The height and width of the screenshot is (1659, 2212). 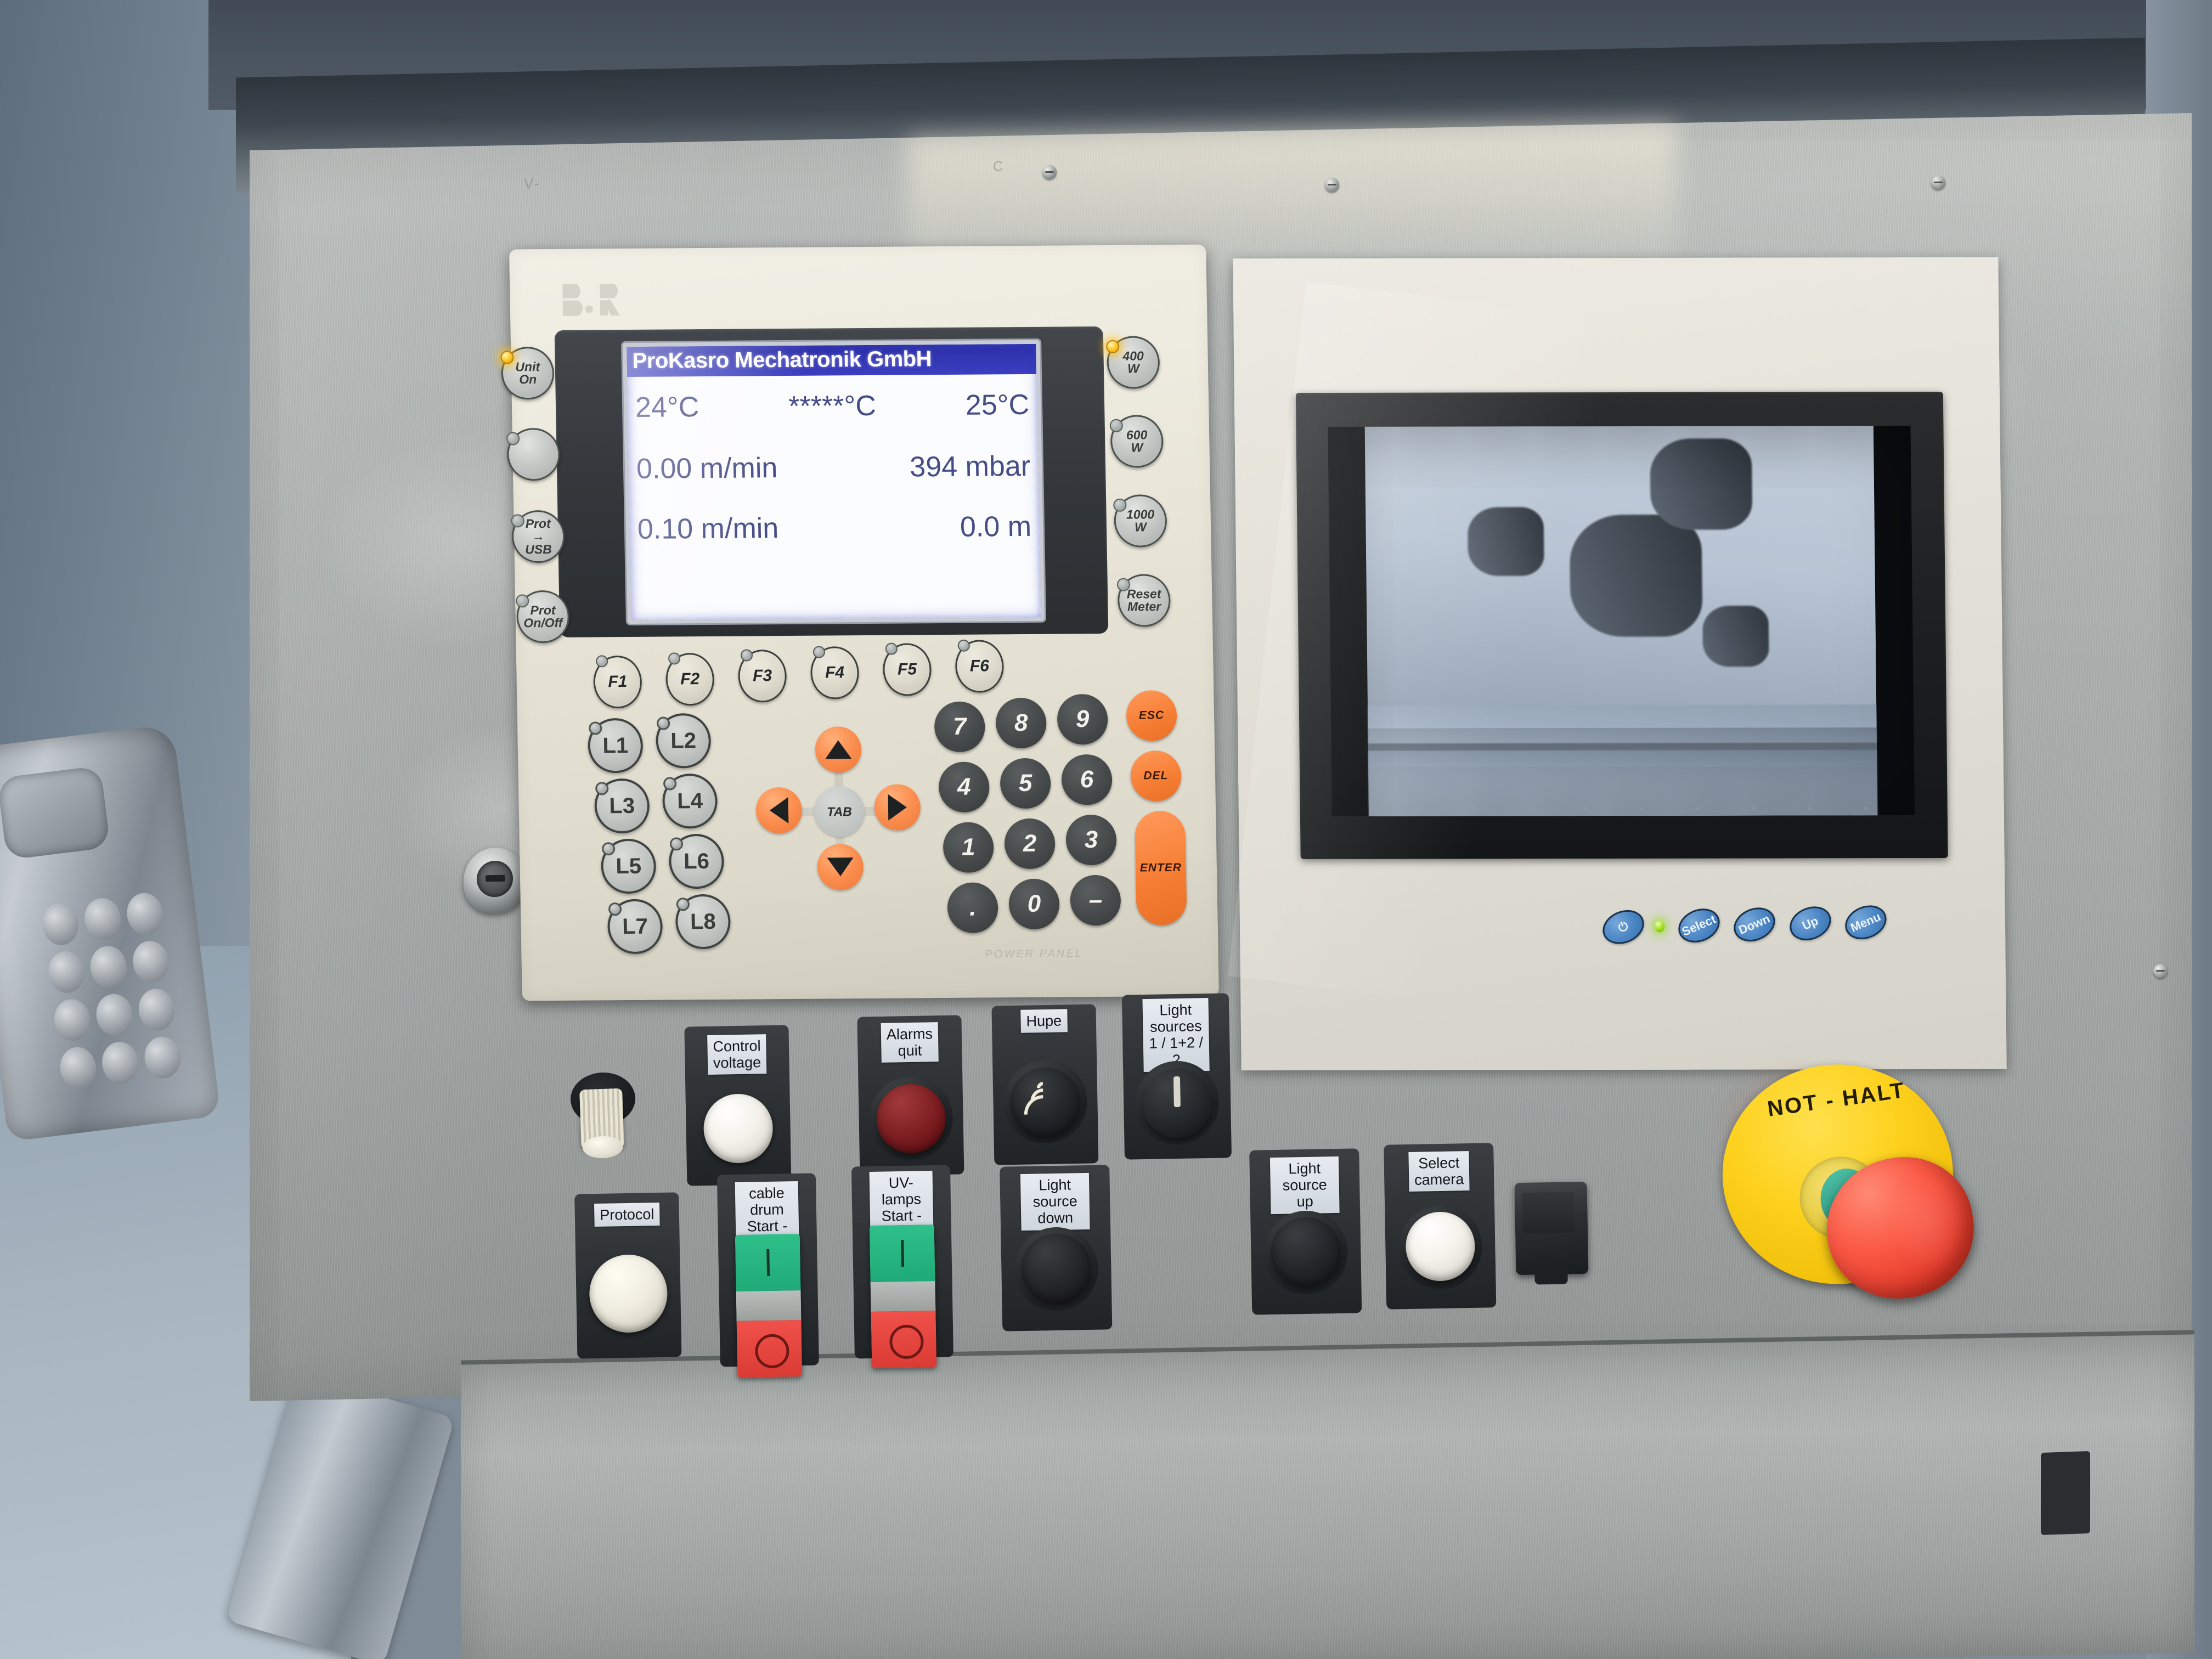 I want to click on monitor-up-button: Up, so click(x=1810, y=924).